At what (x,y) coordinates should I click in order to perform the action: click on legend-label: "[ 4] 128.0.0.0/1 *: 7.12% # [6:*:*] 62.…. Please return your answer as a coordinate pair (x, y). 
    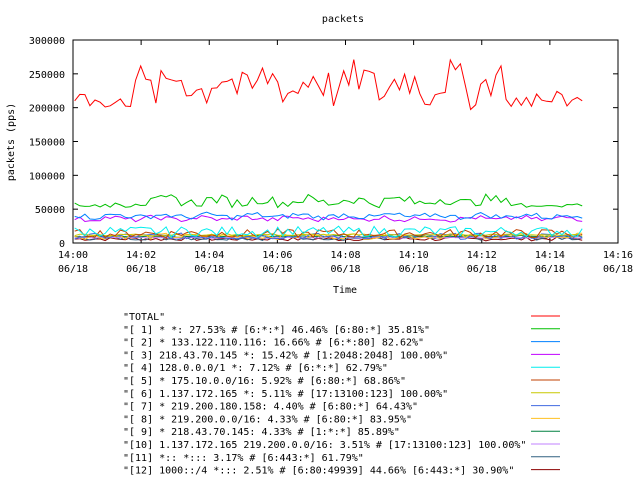
    Looking at the image, I should click on (255, 368).